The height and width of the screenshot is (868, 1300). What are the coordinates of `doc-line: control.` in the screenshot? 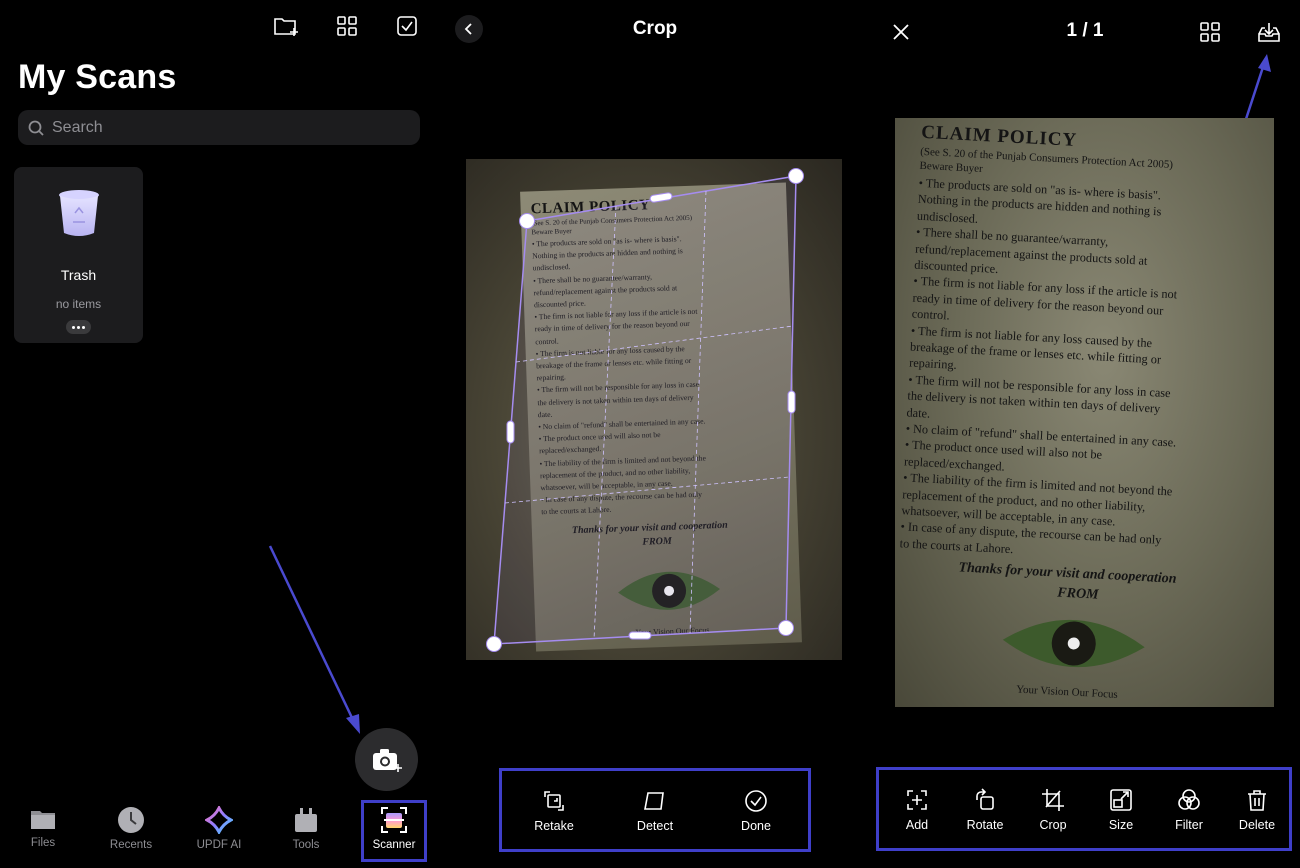 It's located at (931, 314).